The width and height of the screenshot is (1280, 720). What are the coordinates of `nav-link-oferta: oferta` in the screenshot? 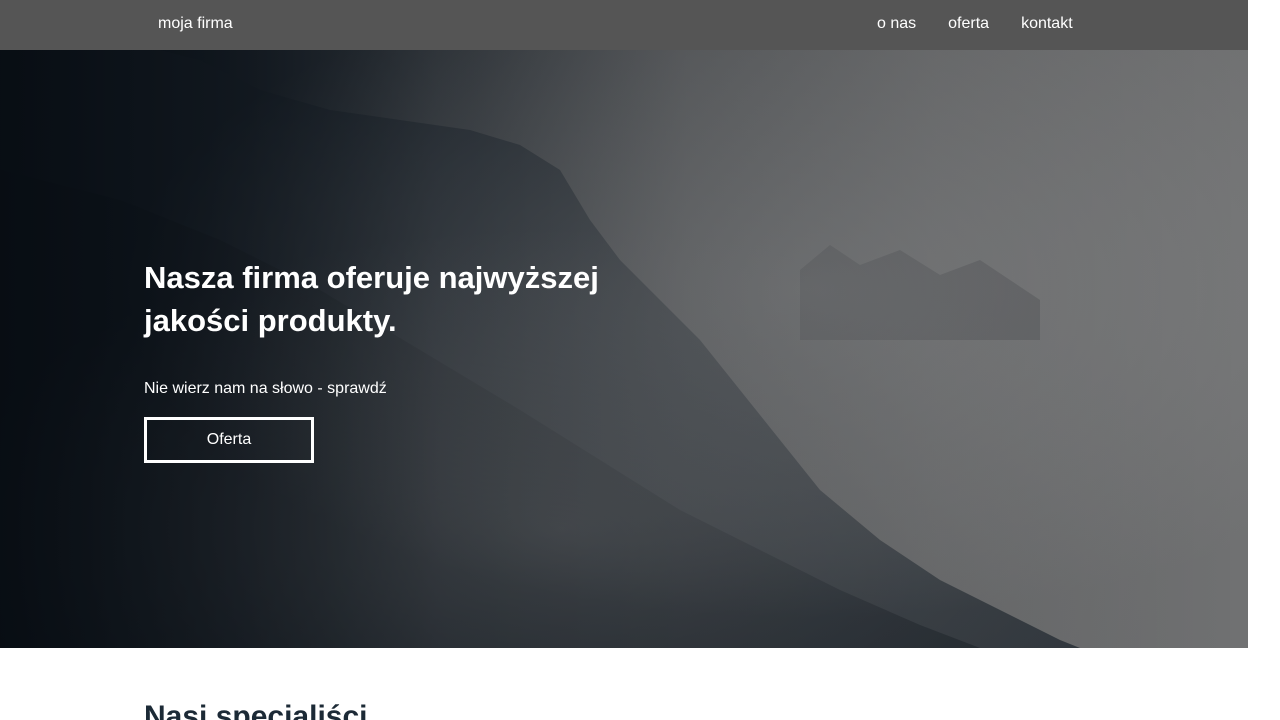 It's located at (968, 24).